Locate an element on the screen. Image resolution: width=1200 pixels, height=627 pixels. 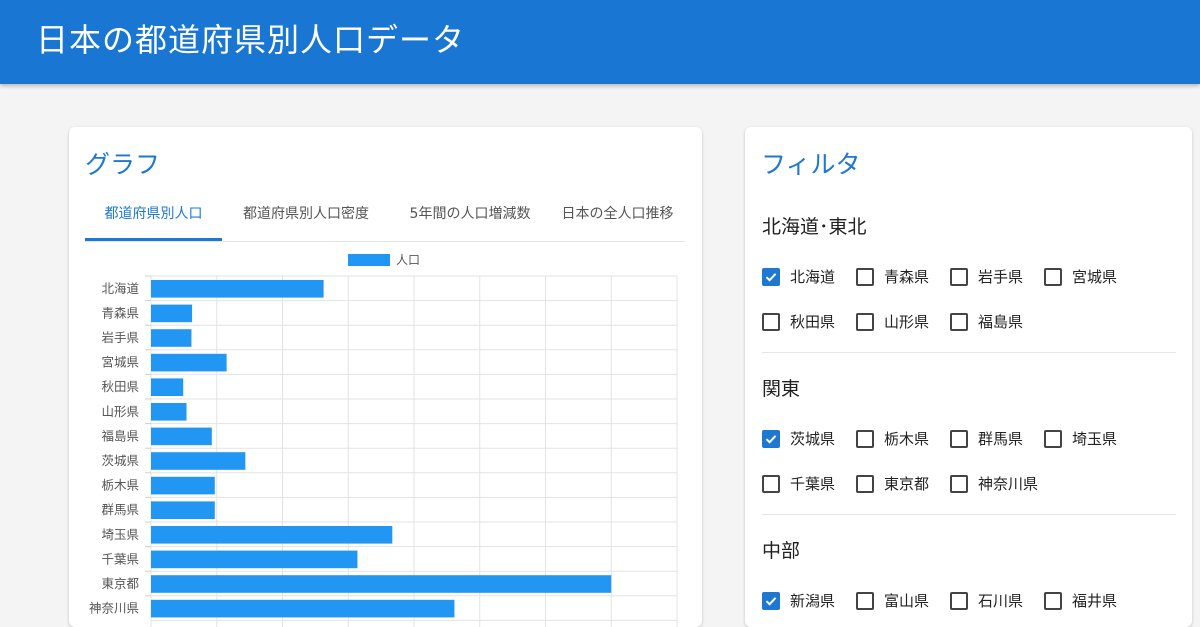
bar-宮城県 is located at coordinates (189, 362).